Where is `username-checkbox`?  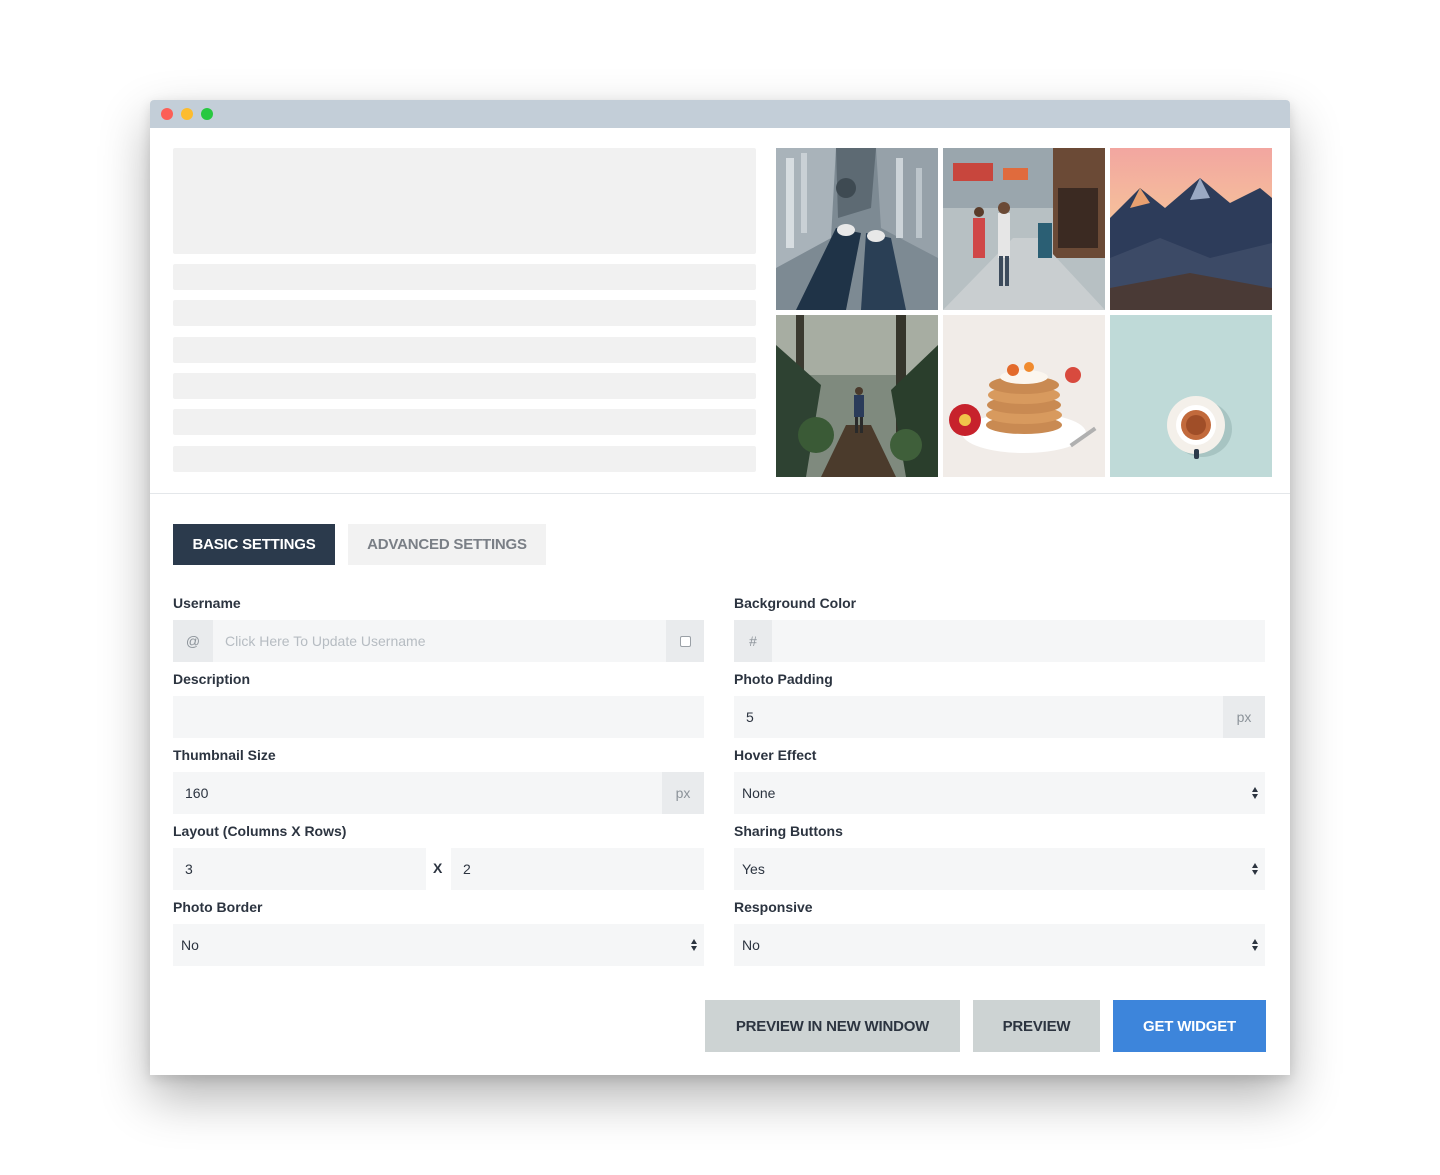 username-checkbox is located at coordinates (685, 641).